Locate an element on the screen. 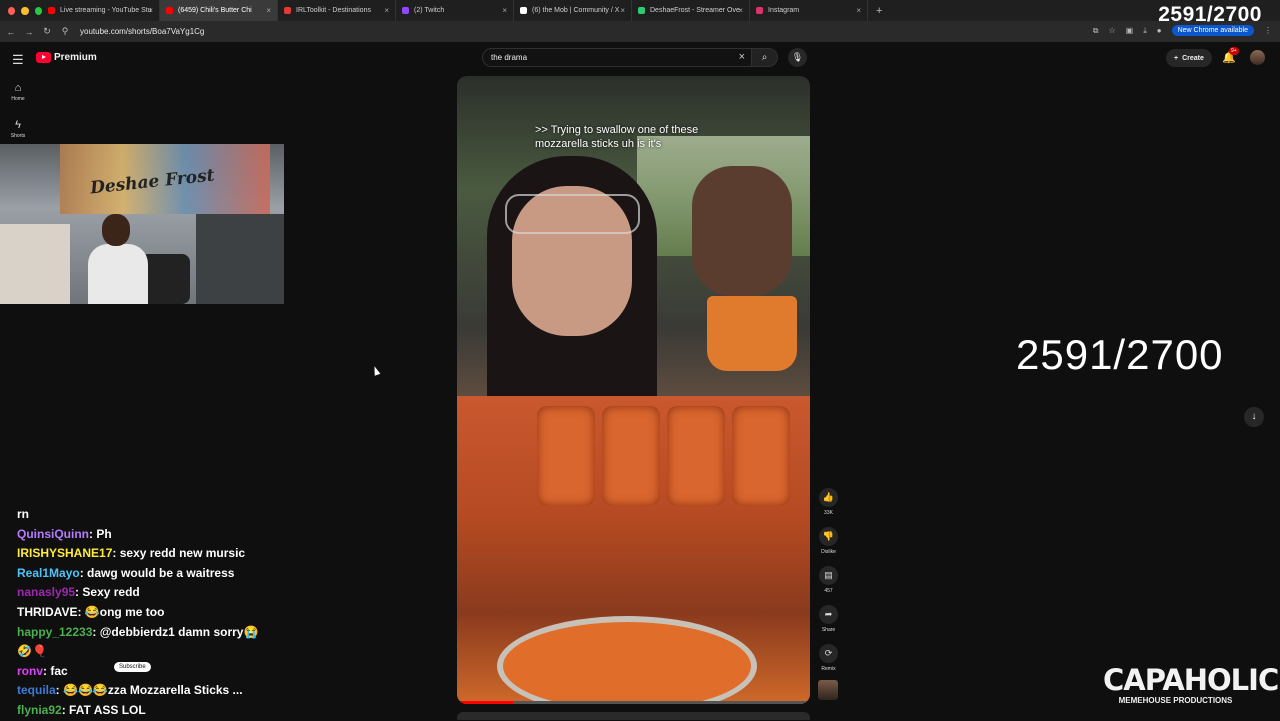  share-button: ➦ Share is located at coordinates (828, 619).